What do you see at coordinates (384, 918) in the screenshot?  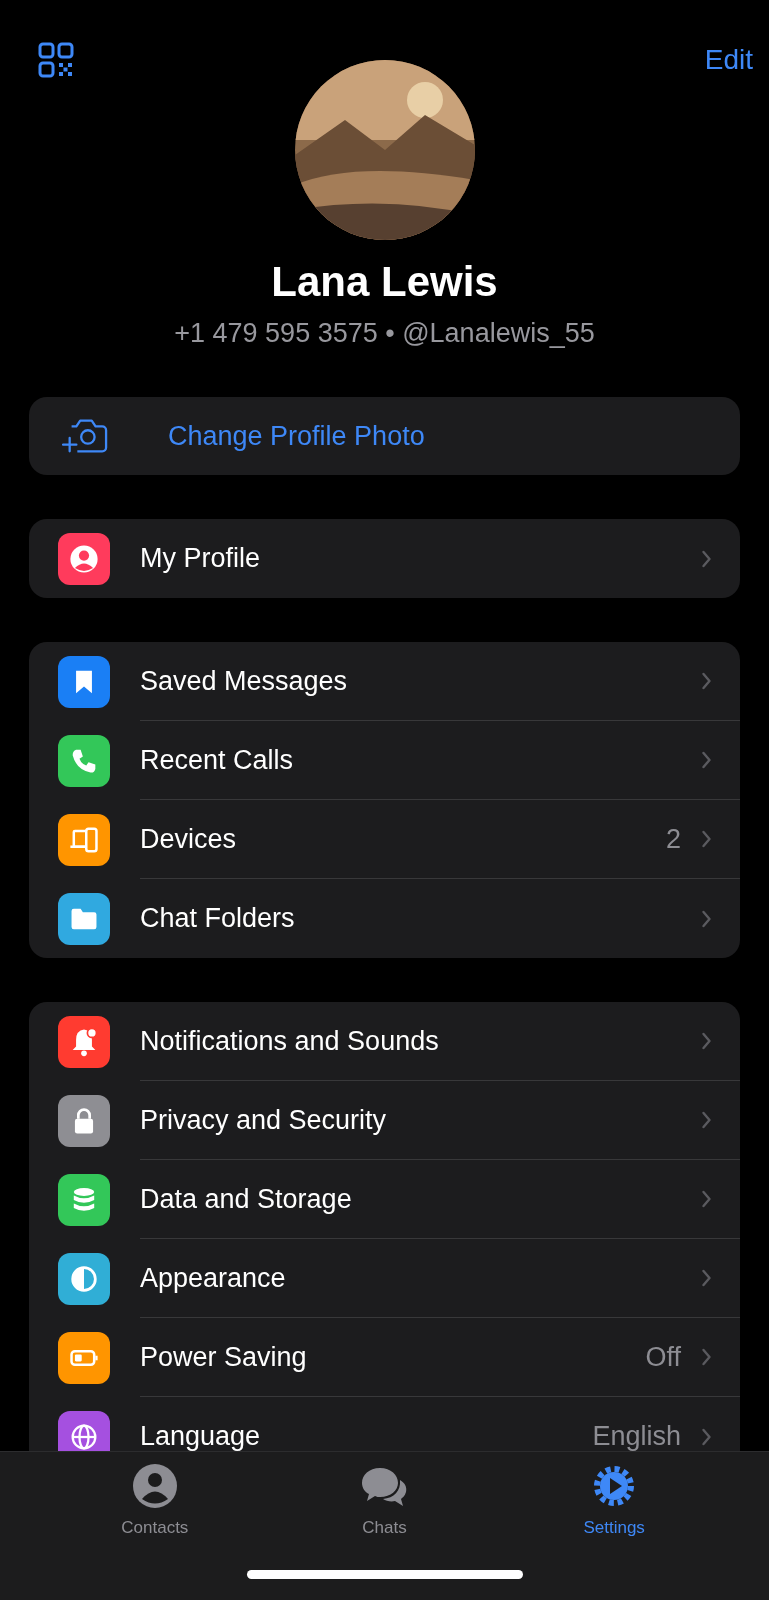 I see `settings-row: Chat Folders` at bounding box center [384, 918].